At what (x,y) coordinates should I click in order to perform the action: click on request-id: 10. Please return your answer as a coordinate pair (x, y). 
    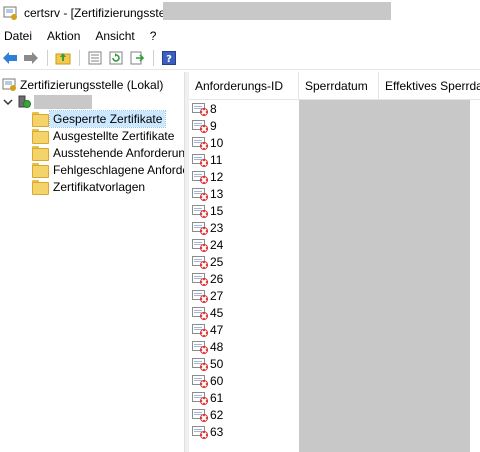
    Looking at the image, I should click on (217, 142).